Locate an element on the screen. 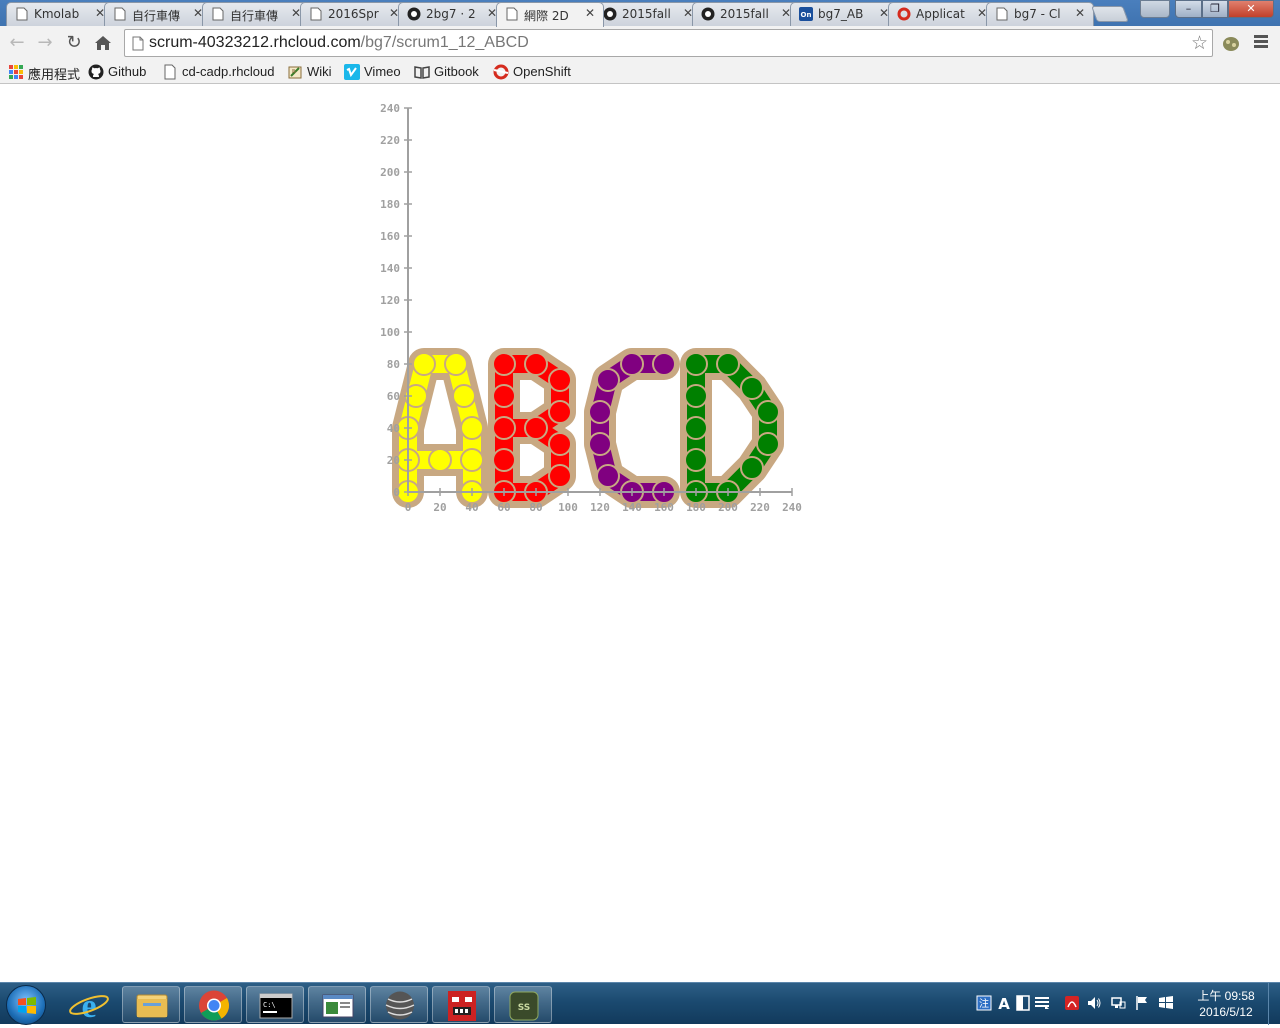 The height and width of the screenshot is (1028, 1280). forward-arrow-icon: → is located at coordinates (45, 43).